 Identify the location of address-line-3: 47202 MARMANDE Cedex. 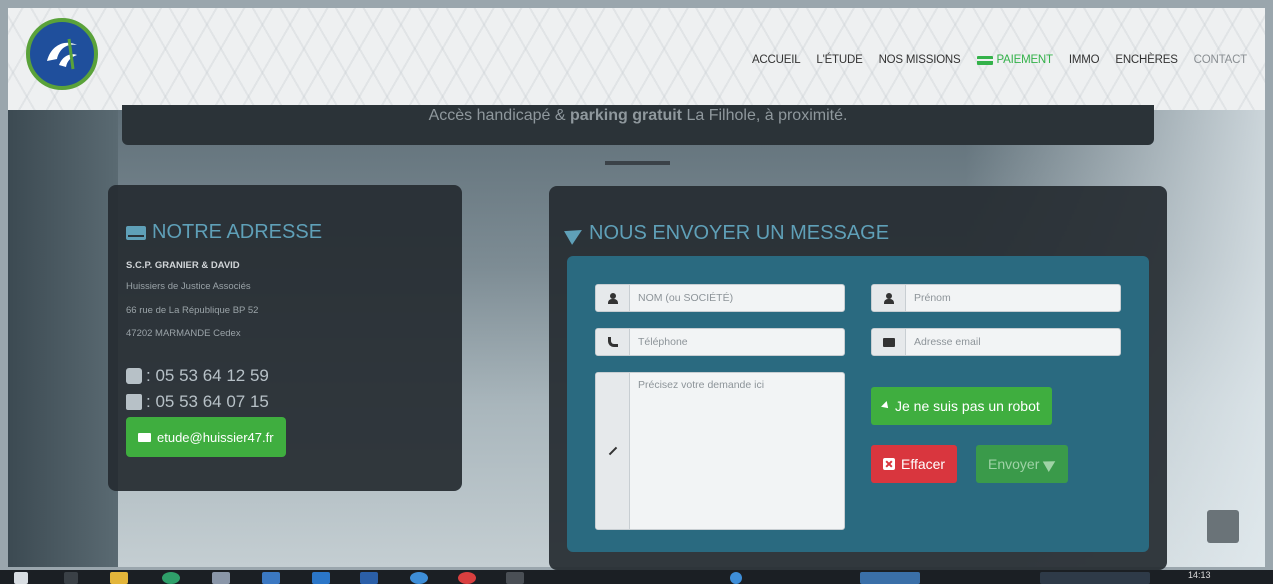
(183, 333).